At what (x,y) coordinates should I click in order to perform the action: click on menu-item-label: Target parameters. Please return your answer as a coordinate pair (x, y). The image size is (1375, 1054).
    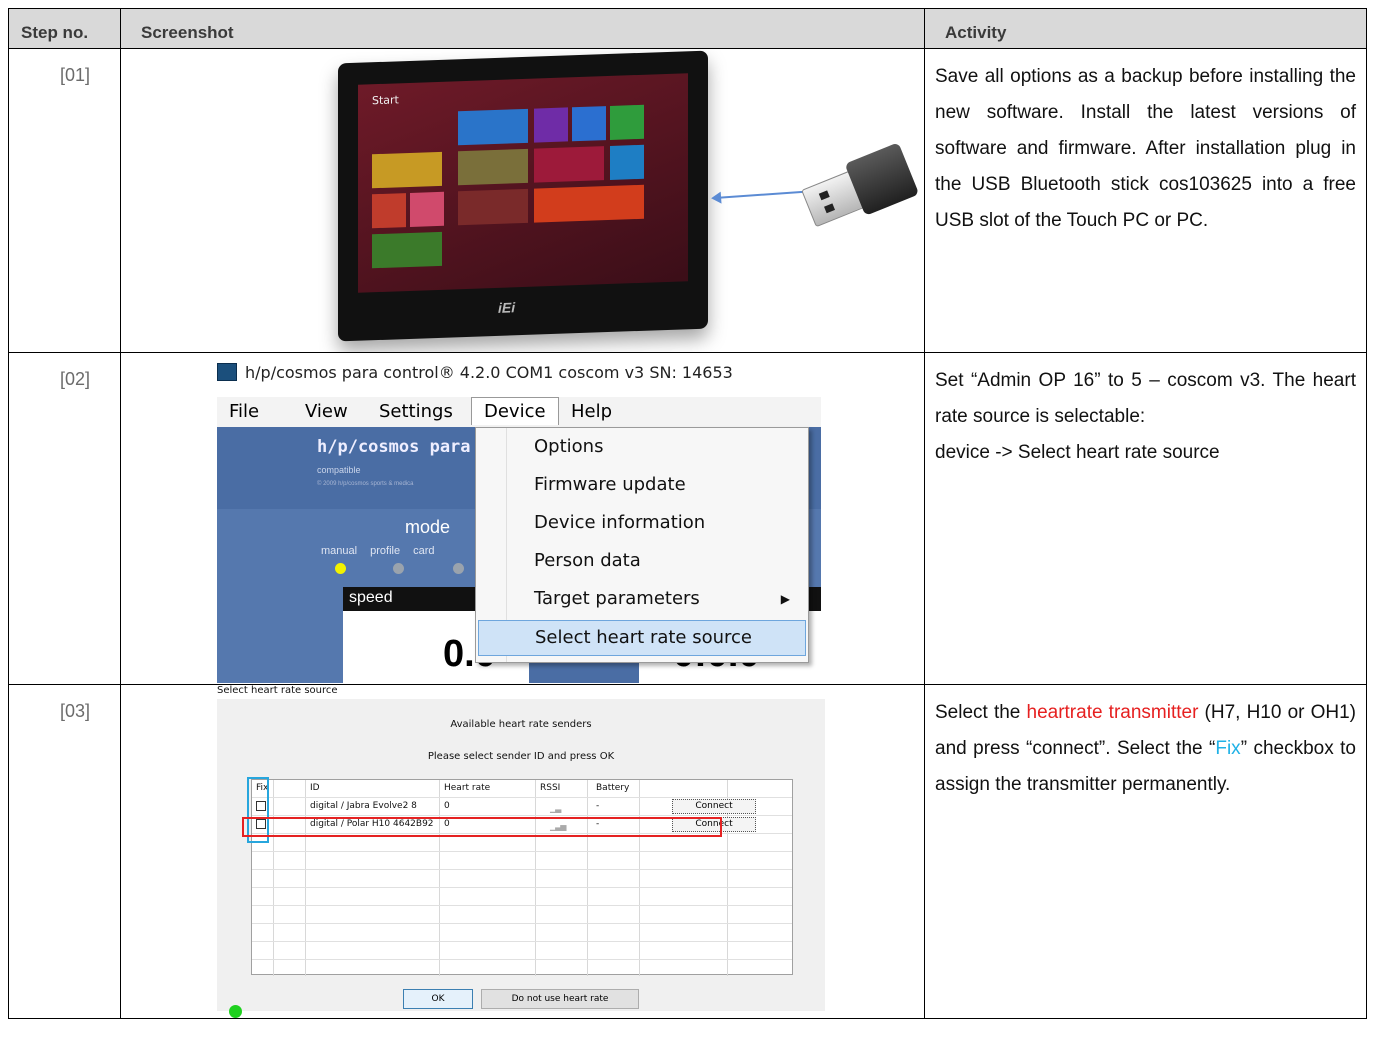
    Looking at the image, I should click on (617, 598).